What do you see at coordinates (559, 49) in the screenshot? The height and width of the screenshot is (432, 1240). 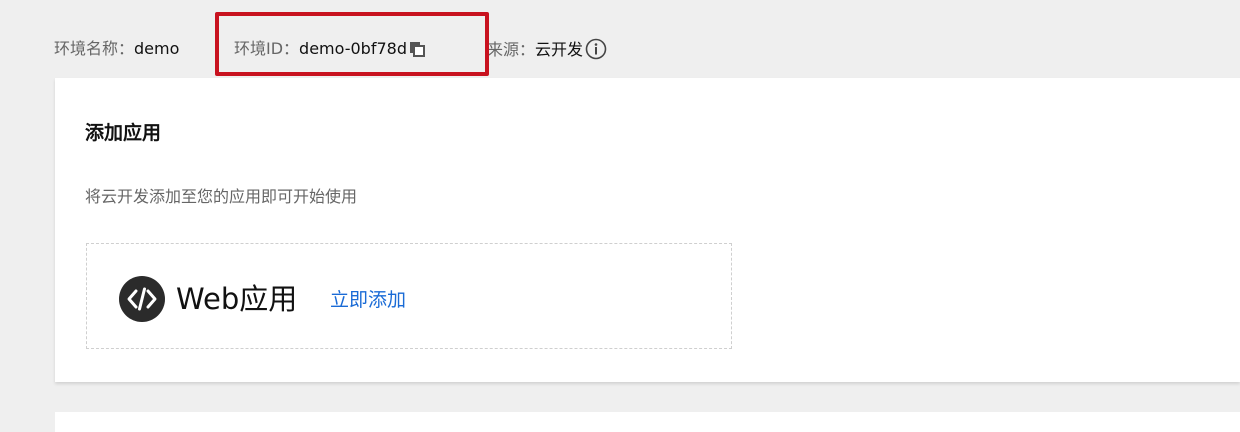 I see `env-source-value: 云开发` at bounding box center [559, 49].